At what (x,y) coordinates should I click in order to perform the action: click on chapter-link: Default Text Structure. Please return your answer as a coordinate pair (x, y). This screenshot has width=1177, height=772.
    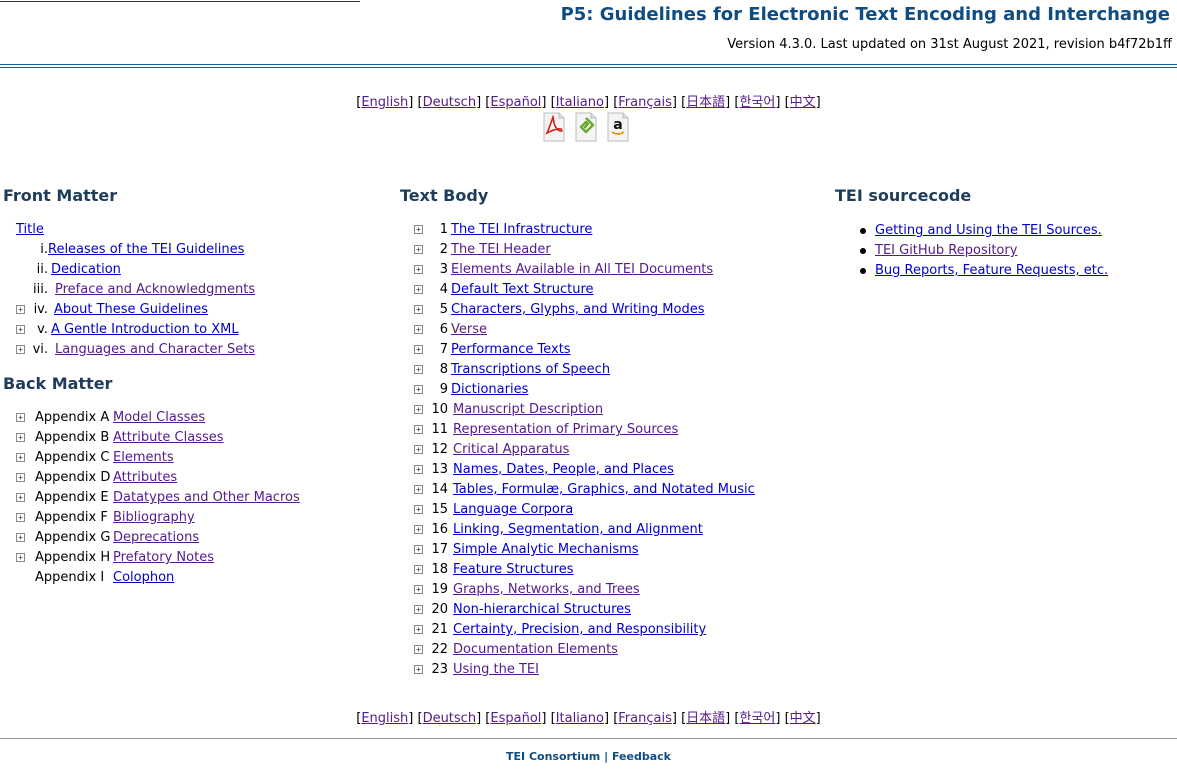
    Looking at the image, I should click on (522, 290).